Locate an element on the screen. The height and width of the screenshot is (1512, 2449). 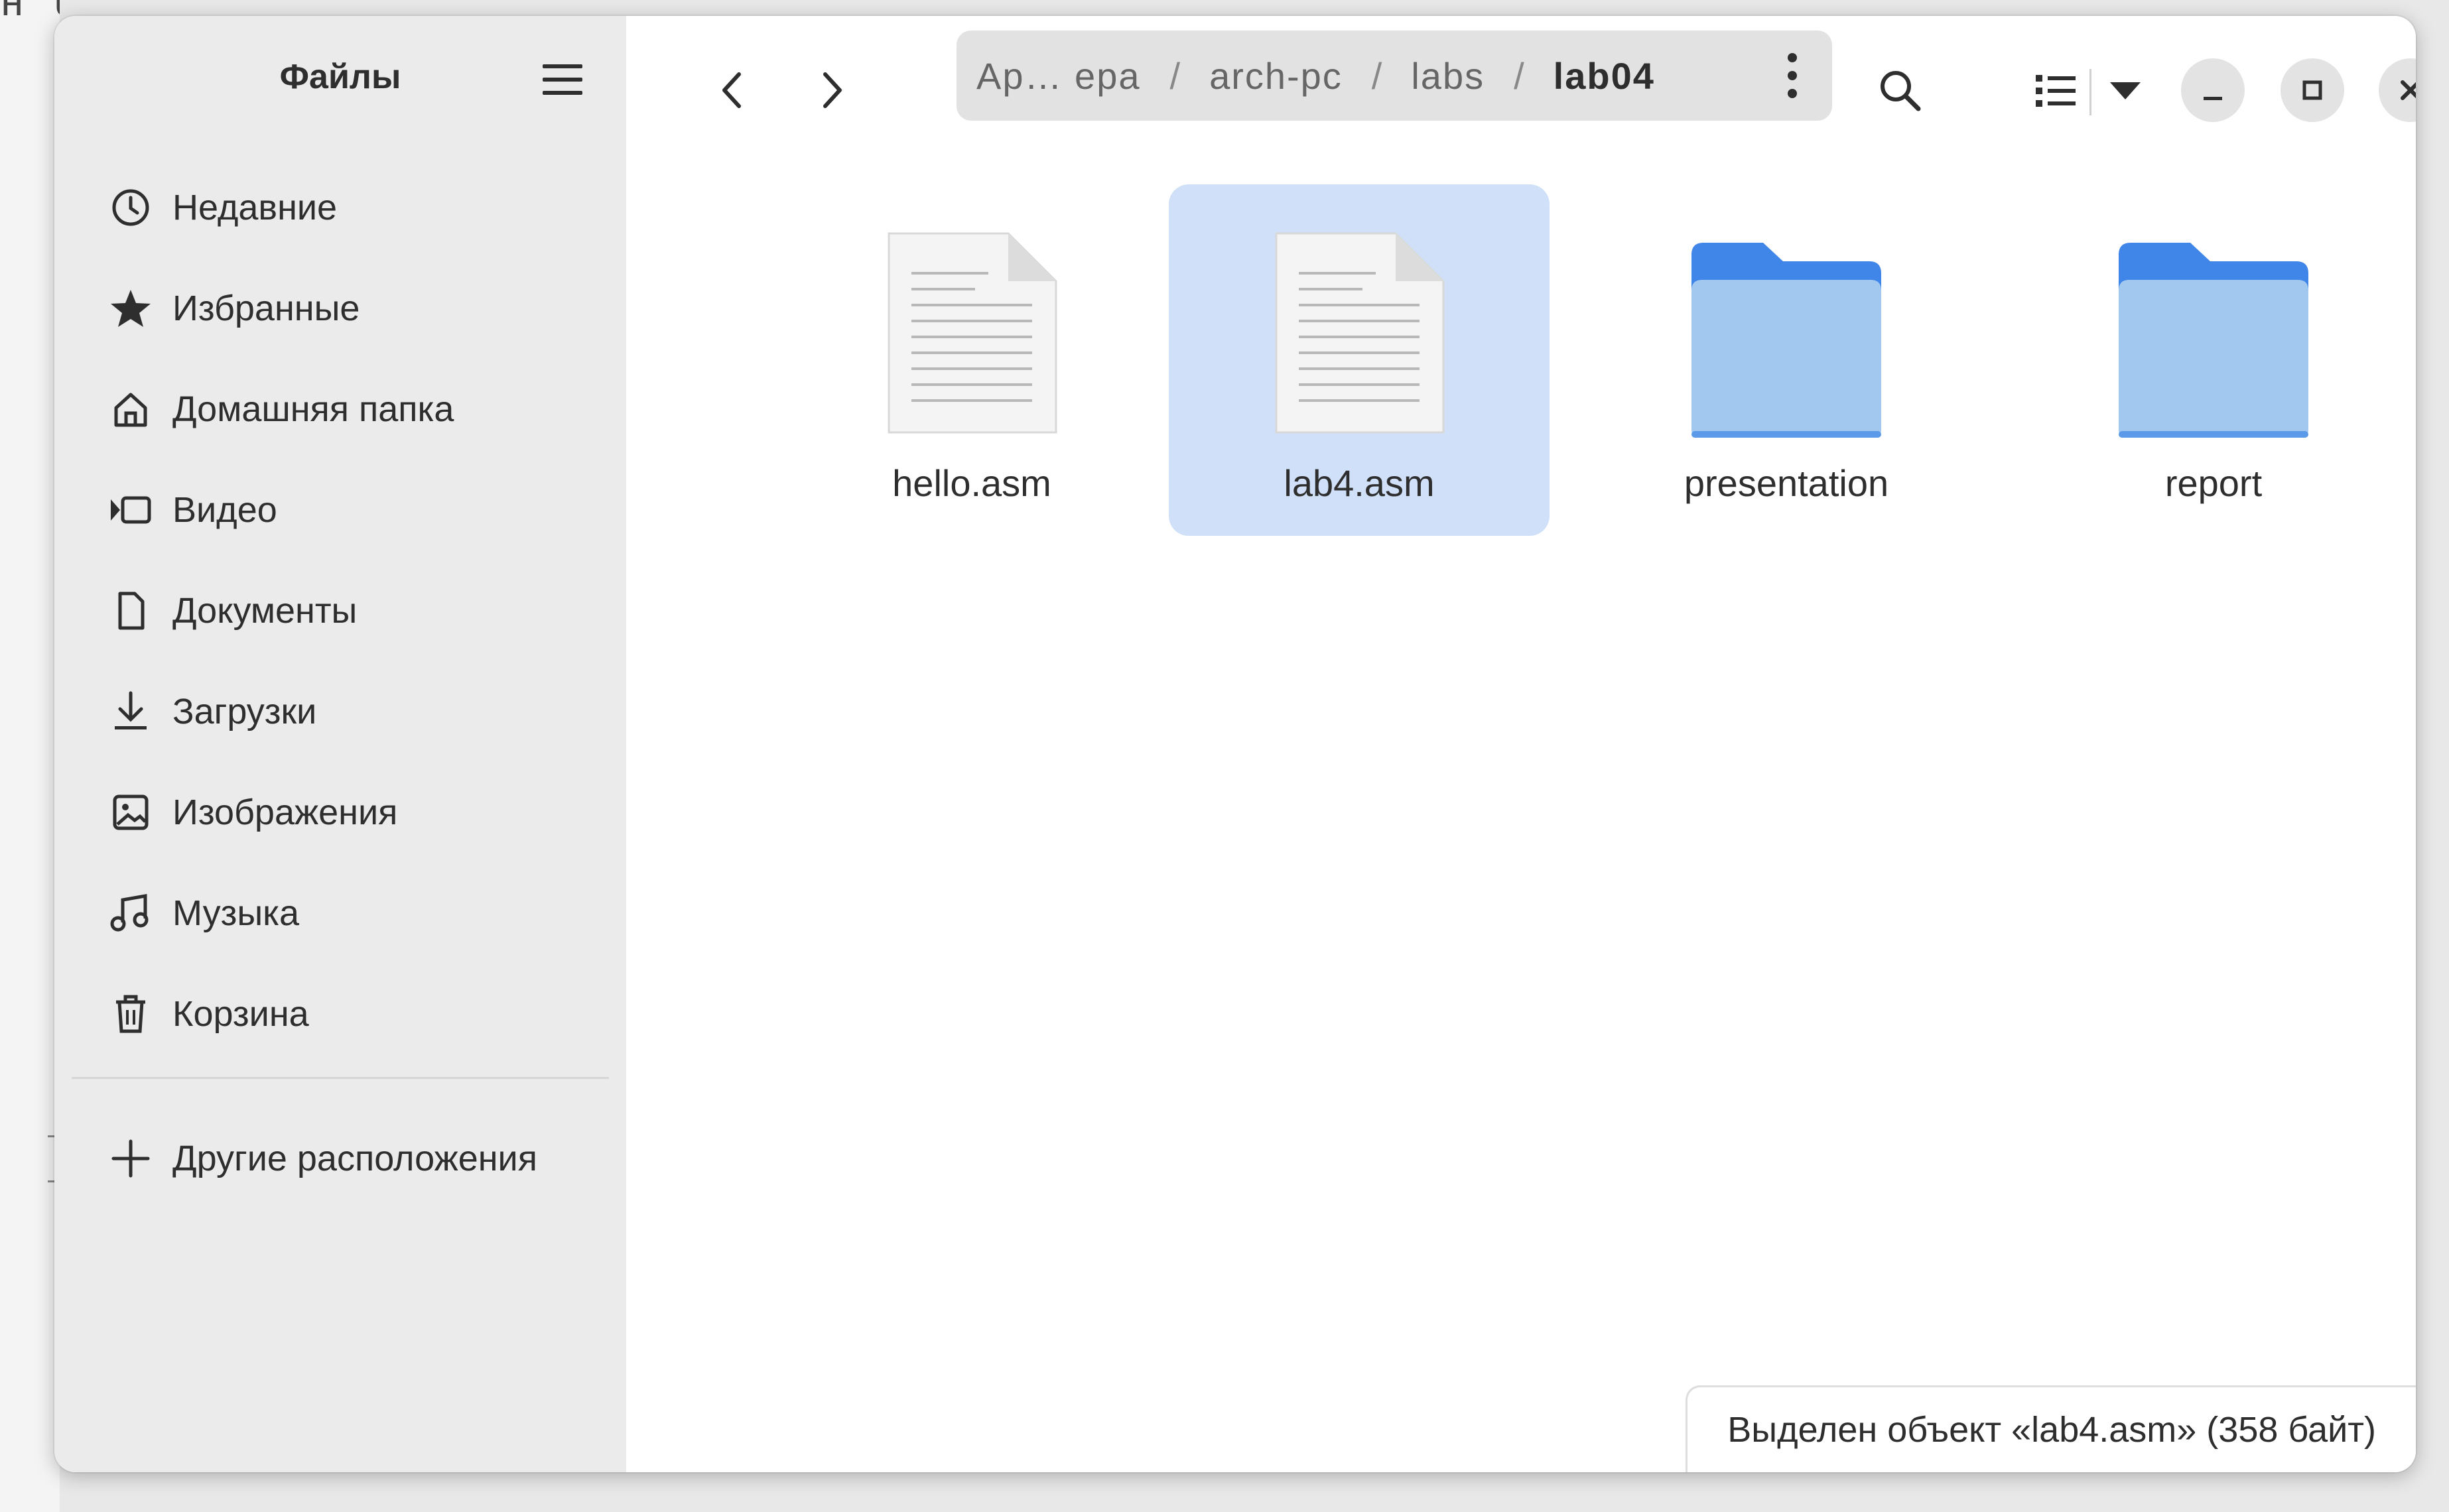
back-button is located at coordinates (731, 90).